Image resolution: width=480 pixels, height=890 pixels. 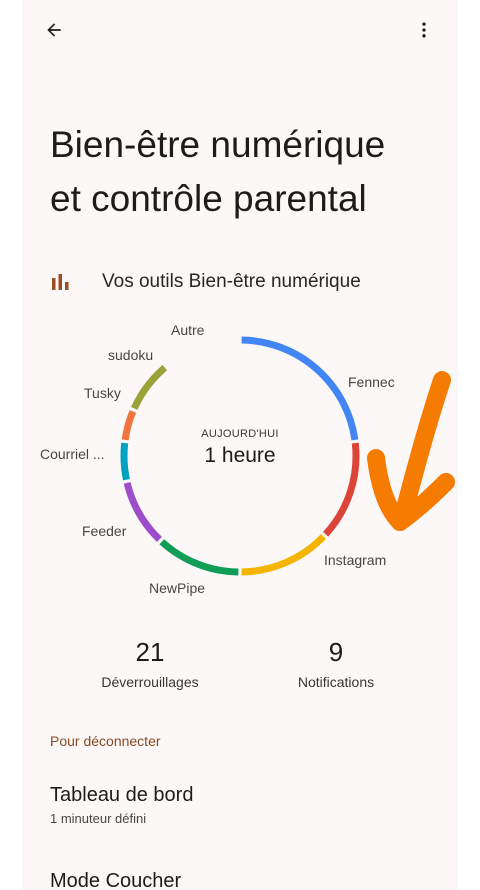 I want to click on donut-segment-fennec, so click(x=300, y=388).